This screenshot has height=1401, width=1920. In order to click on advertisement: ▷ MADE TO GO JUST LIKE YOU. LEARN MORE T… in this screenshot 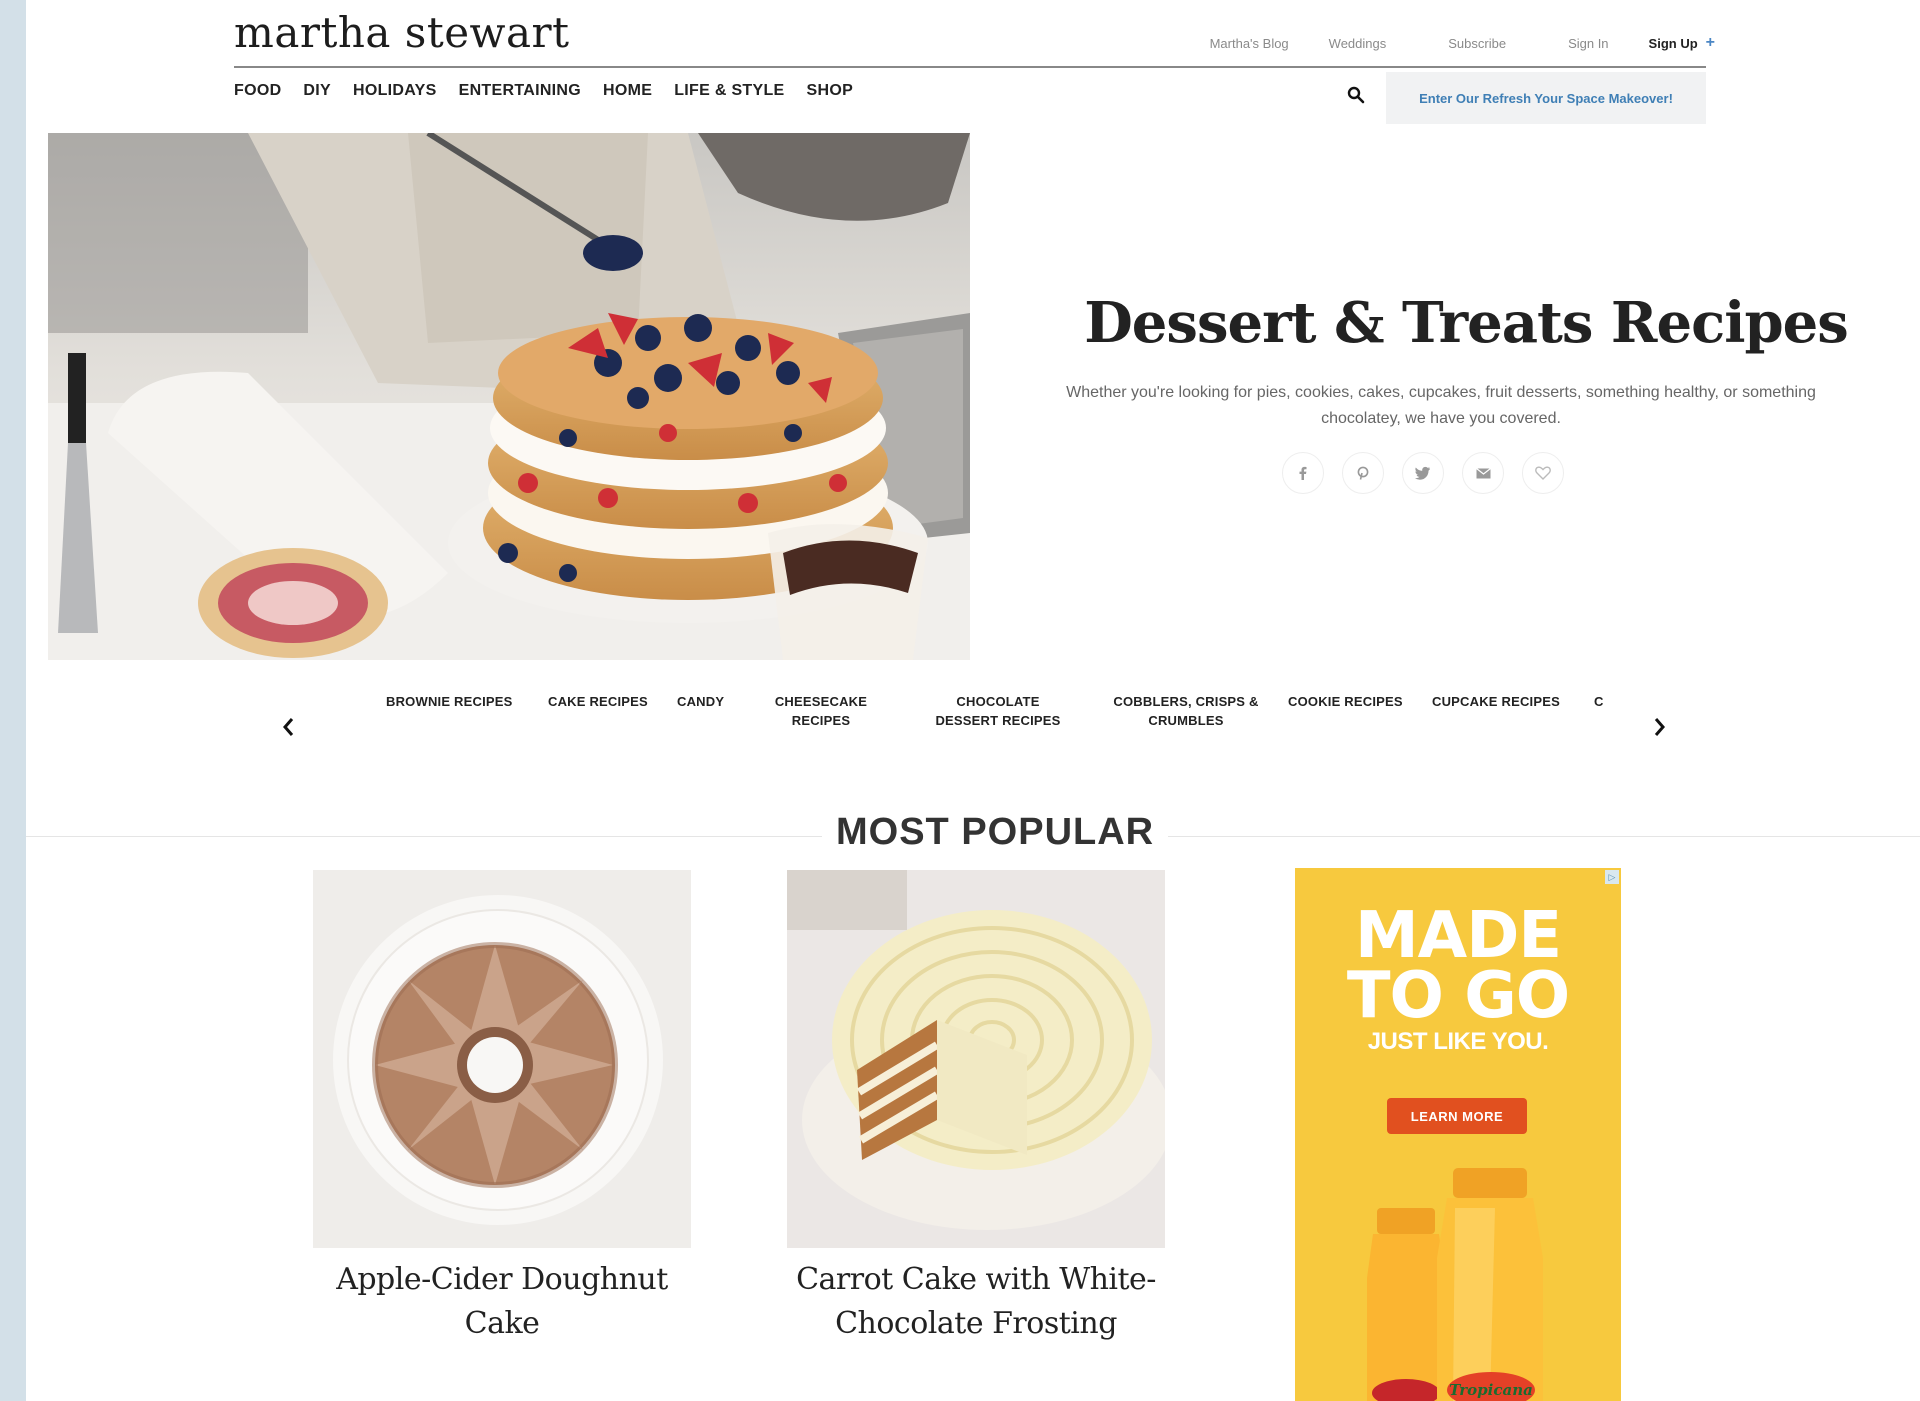, I will do `click(1458, 1134)`.